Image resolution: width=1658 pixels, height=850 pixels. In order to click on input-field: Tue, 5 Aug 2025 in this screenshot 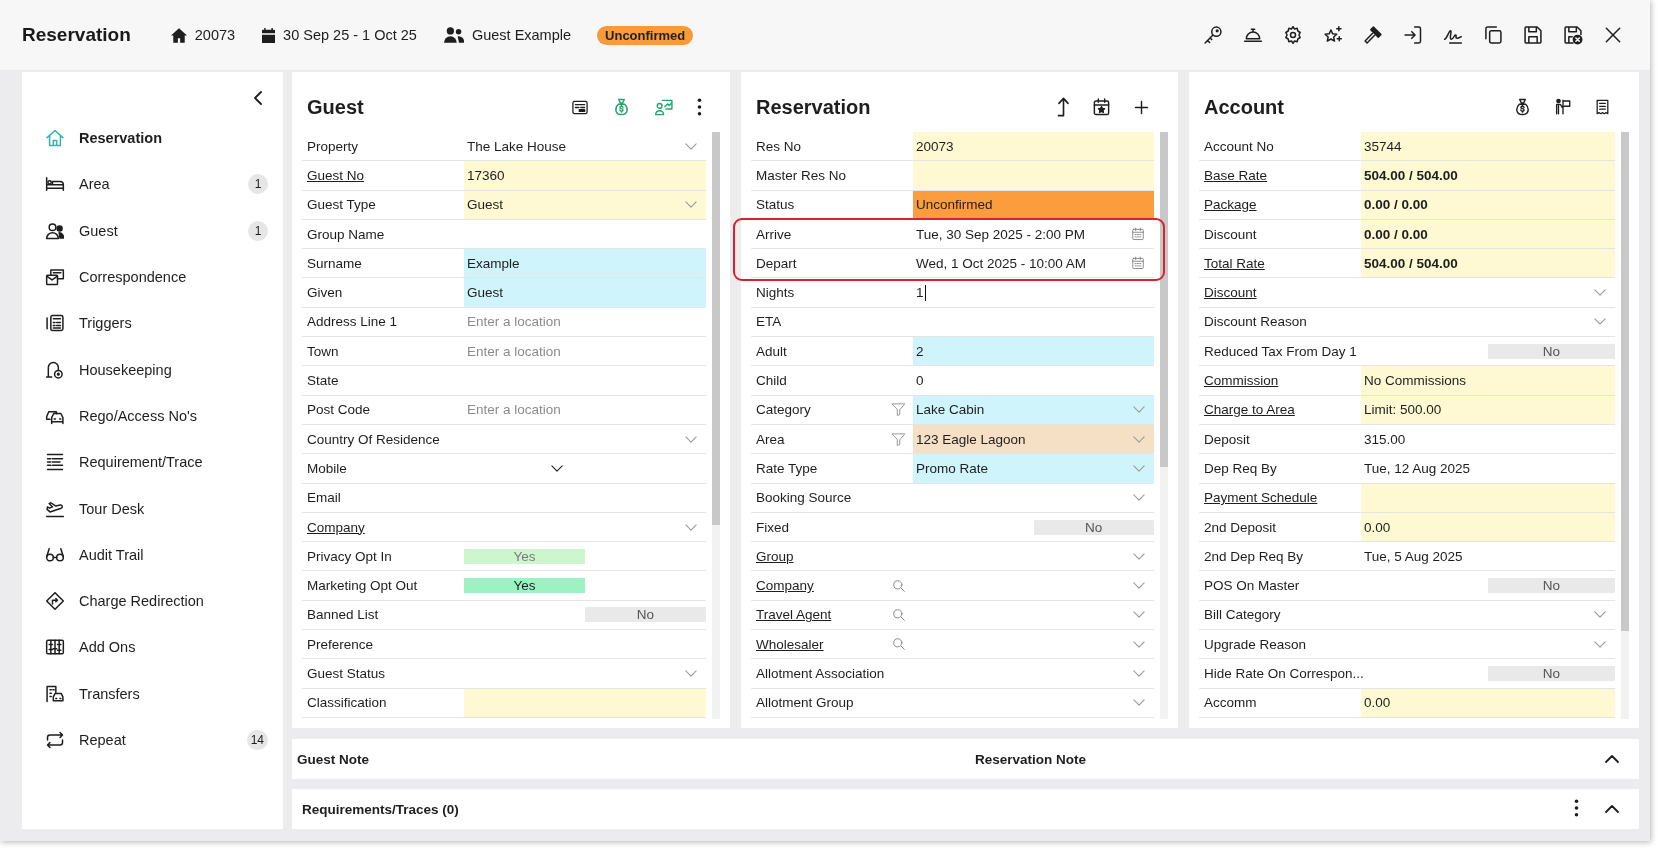, I will do `click(1488, 556)`.